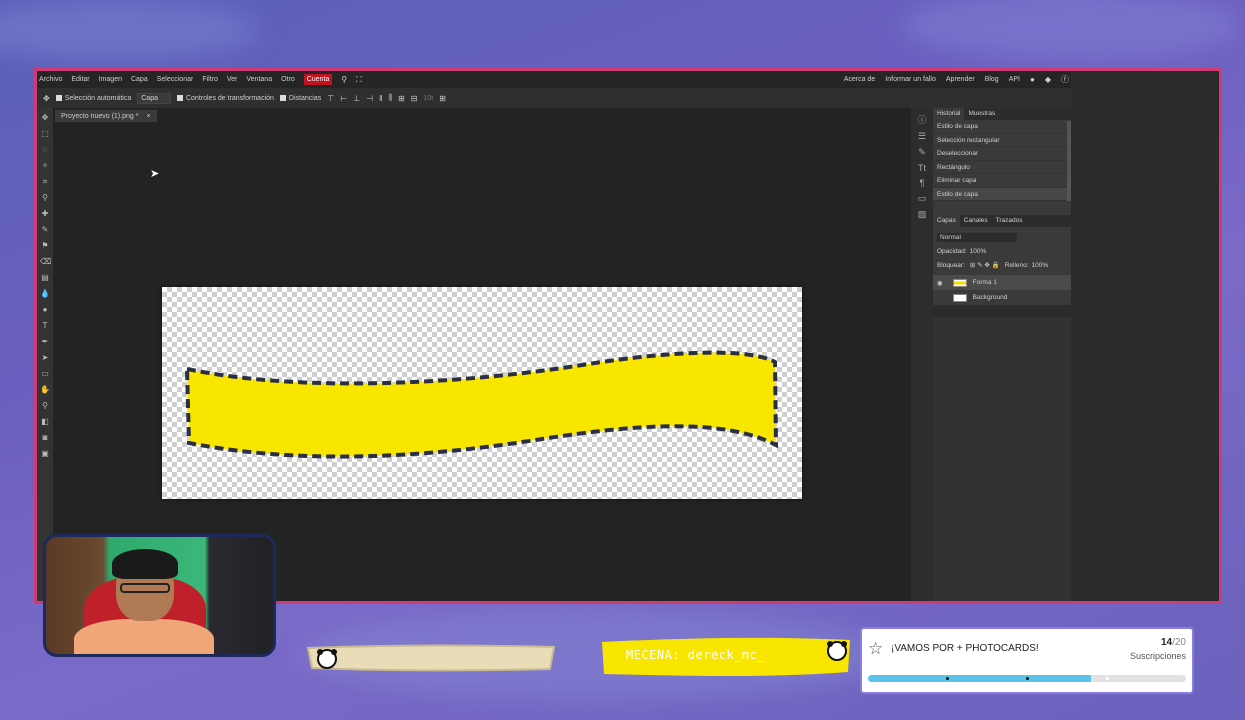 This screenshot has height=720, width=1245. What do you see at coordinates (1166, 642) in the screenshot?
I see `goal-current: 14` at bounding box center [1166, 642].